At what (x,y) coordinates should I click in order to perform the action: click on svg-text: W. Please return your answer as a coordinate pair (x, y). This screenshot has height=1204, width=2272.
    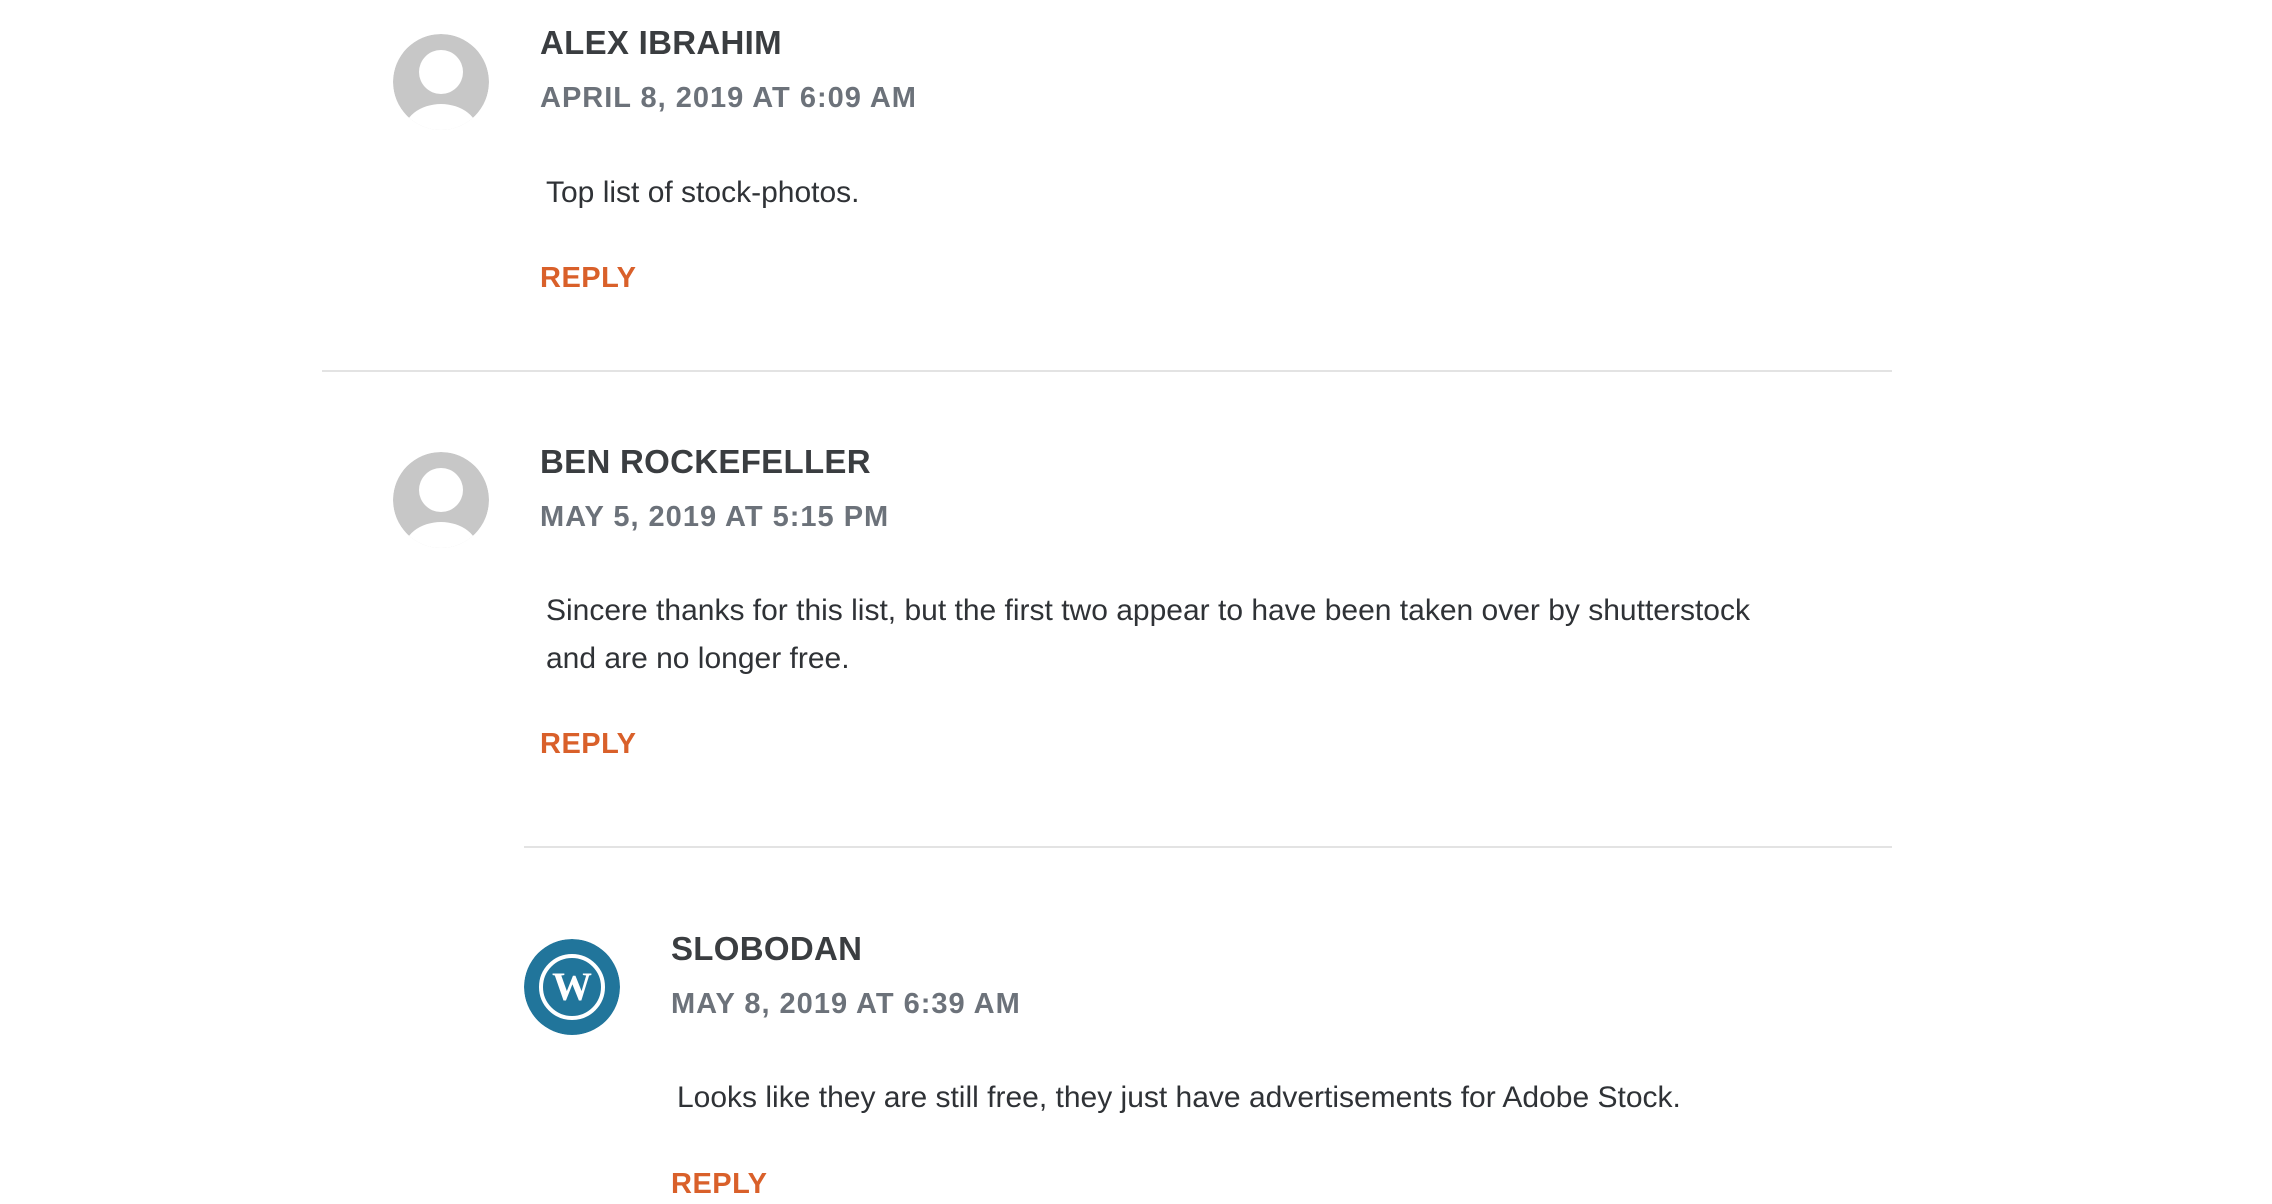
    Looking at the image, I should click on (572, 986).